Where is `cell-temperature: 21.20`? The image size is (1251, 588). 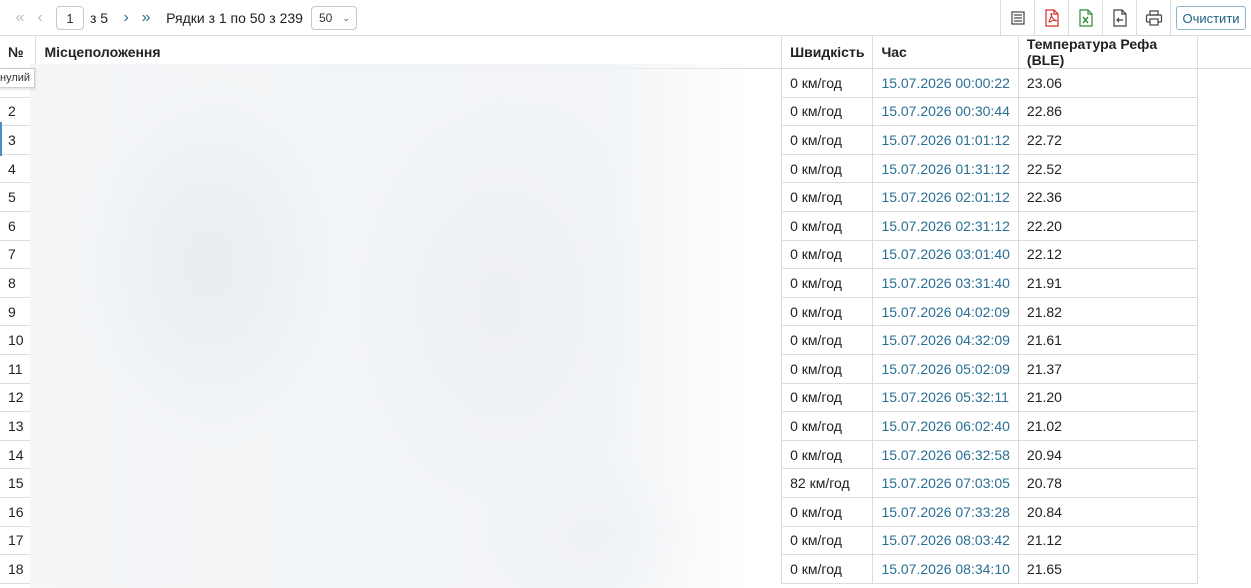 cell-temperature: 21.20 is located at coordinates (1108, 398).